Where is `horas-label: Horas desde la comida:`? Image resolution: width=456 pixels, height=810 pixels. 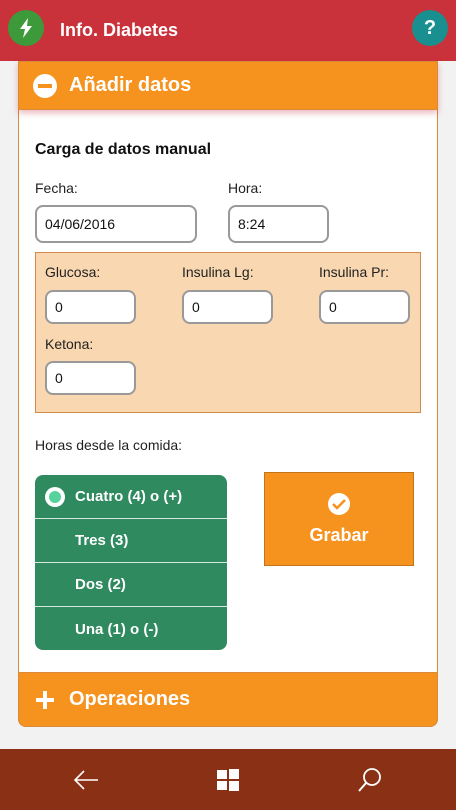
horas-label: Horas desde la comida: is located at coordinates (109, 445).